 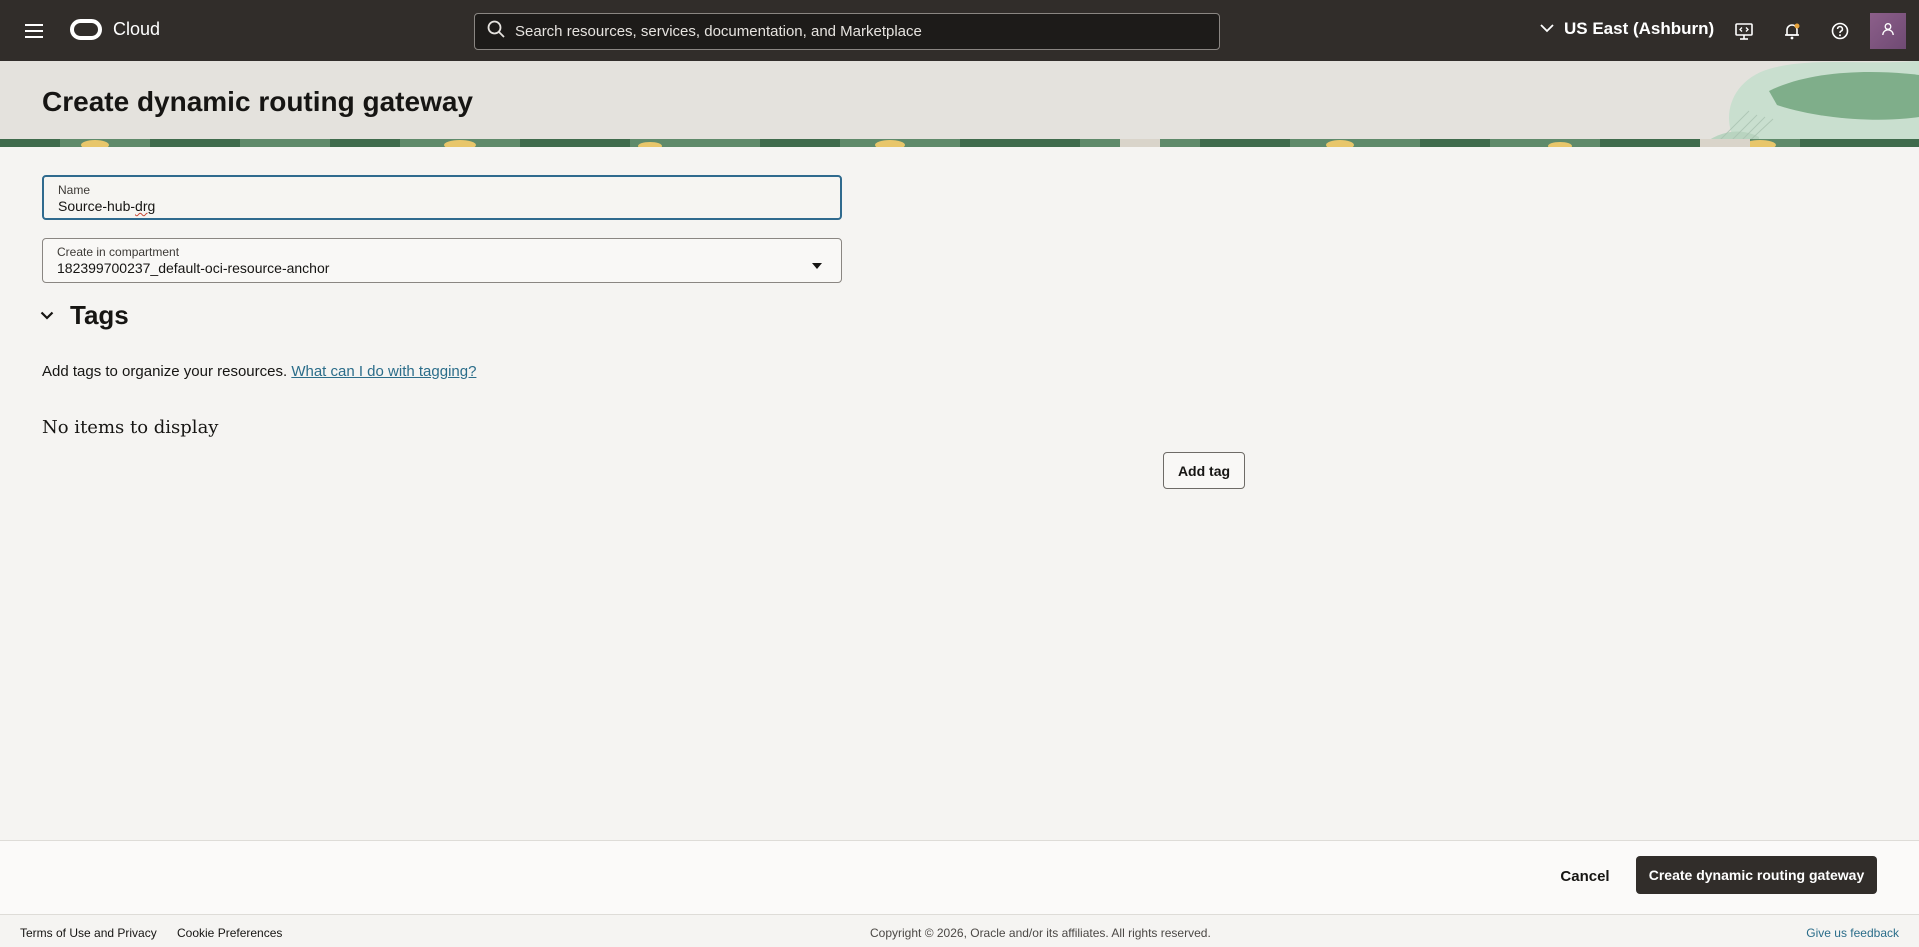 I want to click on user-profile-button, so click(x=1888, y=31).